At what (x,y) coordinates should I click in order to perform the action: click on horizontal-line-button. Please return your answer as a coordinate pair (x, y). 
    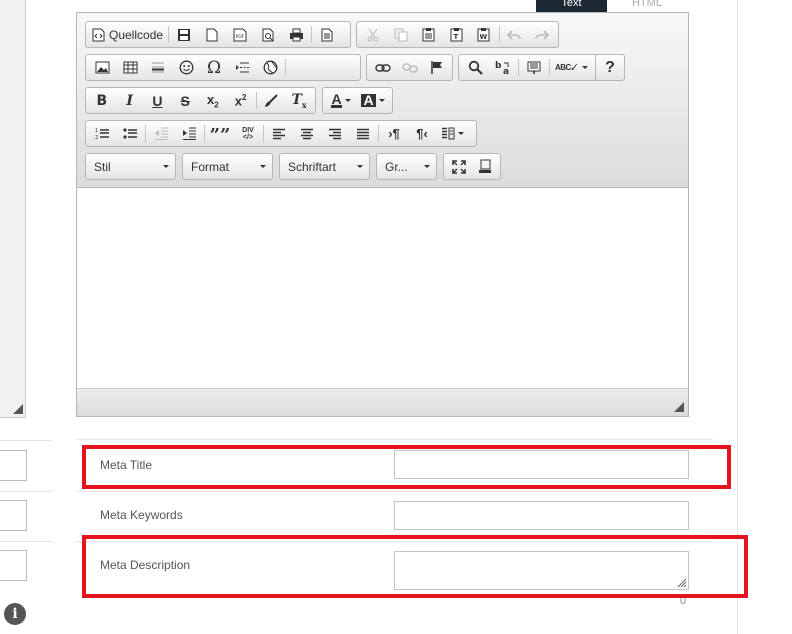
    Looking at the image, I should click on (158, 67).